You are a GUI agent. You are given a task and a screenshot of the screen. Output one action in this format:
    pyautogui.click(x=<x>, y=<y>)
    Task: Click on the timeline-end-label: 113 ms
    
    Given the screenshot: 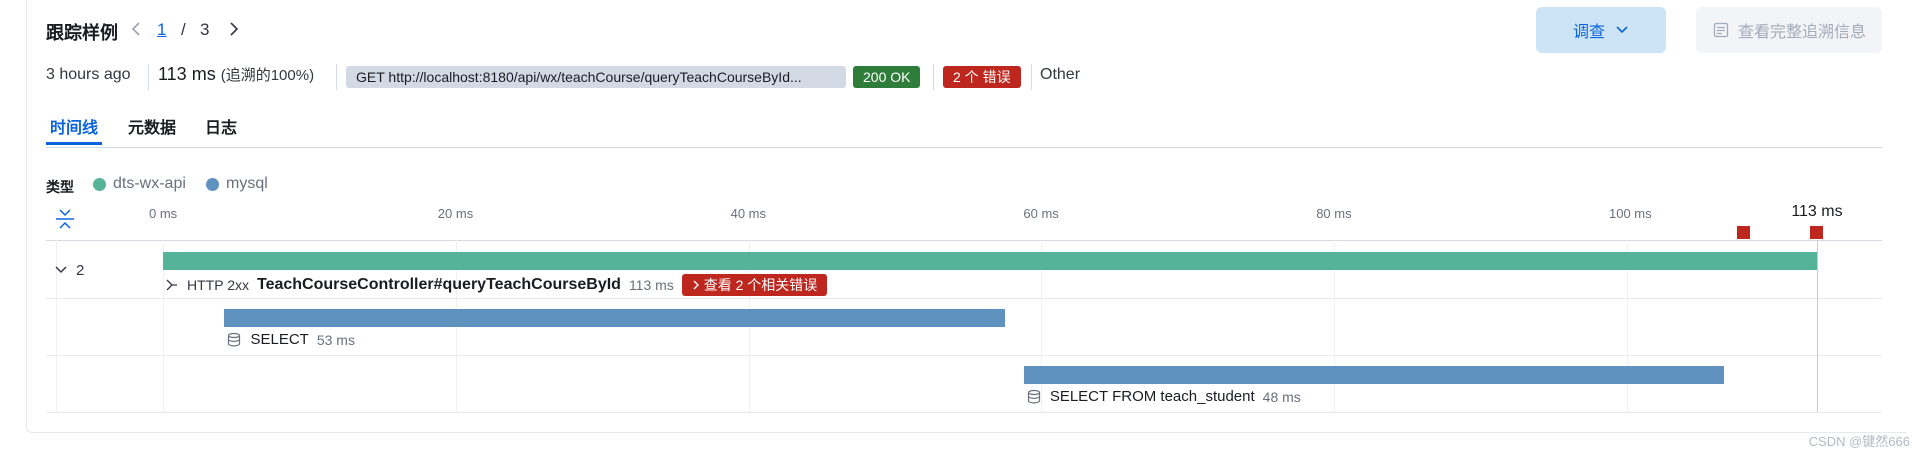 What is the action you would take?
    pyautogui.click(x=1817, y=211)
    